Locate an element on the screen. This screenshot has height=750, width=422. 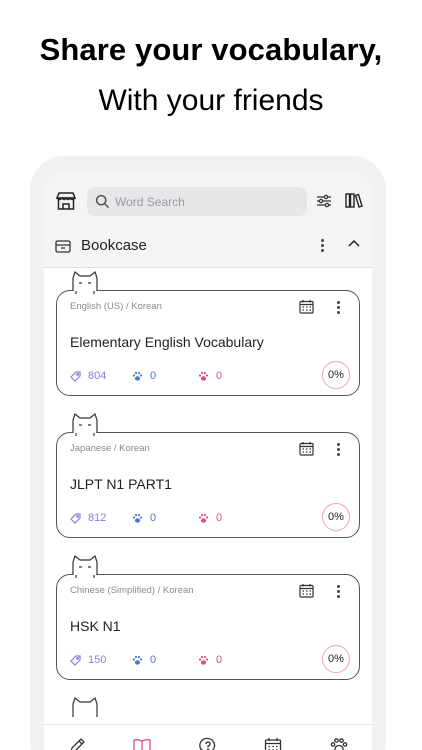
bookcase-more-icon is located at coordinates (323, 246).